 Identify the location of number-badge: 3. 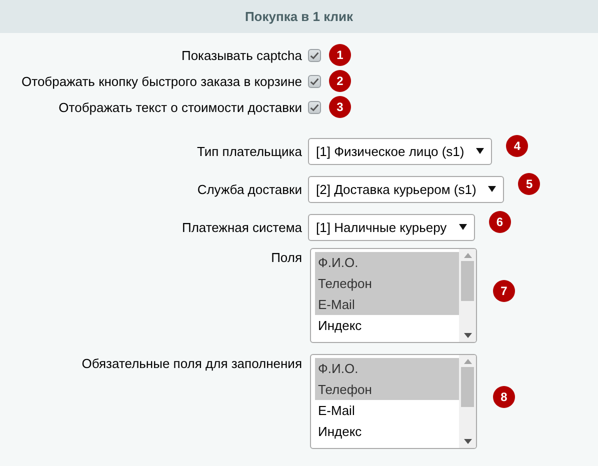
(340, 107).